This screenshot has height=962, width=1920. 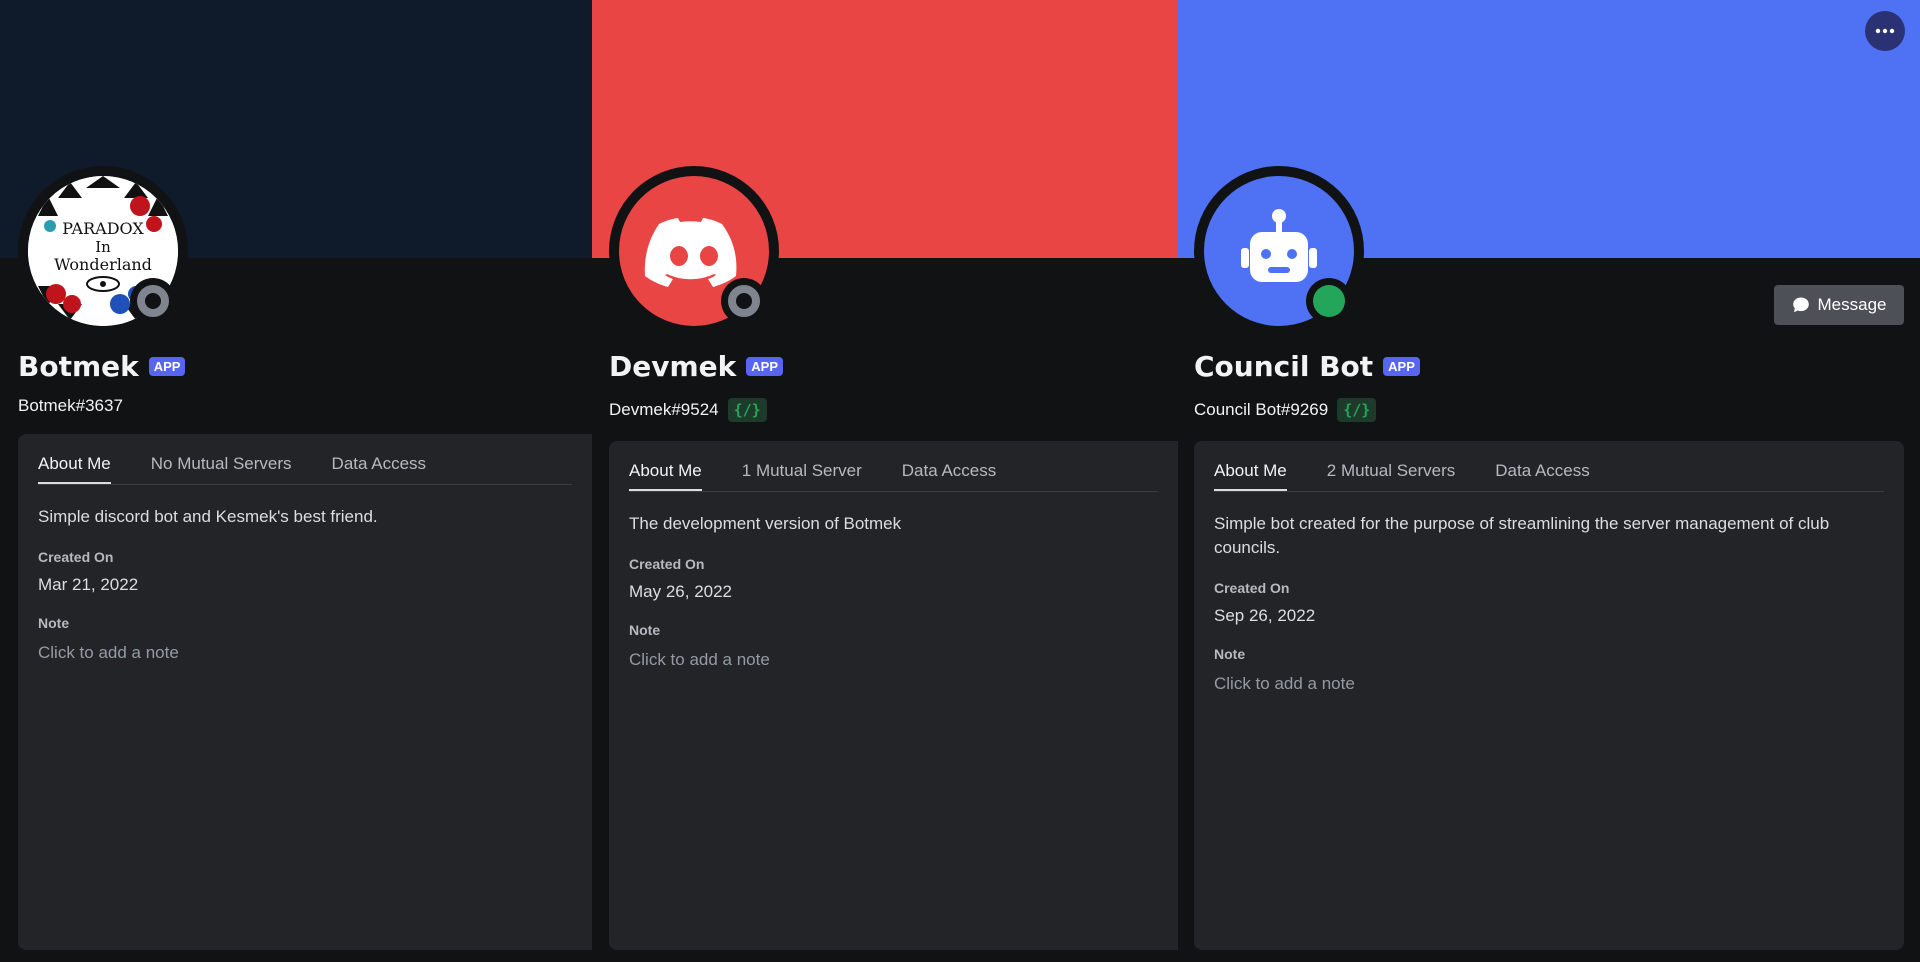 What do you see at coordinates (88, 584) in the screenshot?
I see `created-on-value: Mar 21, 2022` at bounding box center [88, 584].